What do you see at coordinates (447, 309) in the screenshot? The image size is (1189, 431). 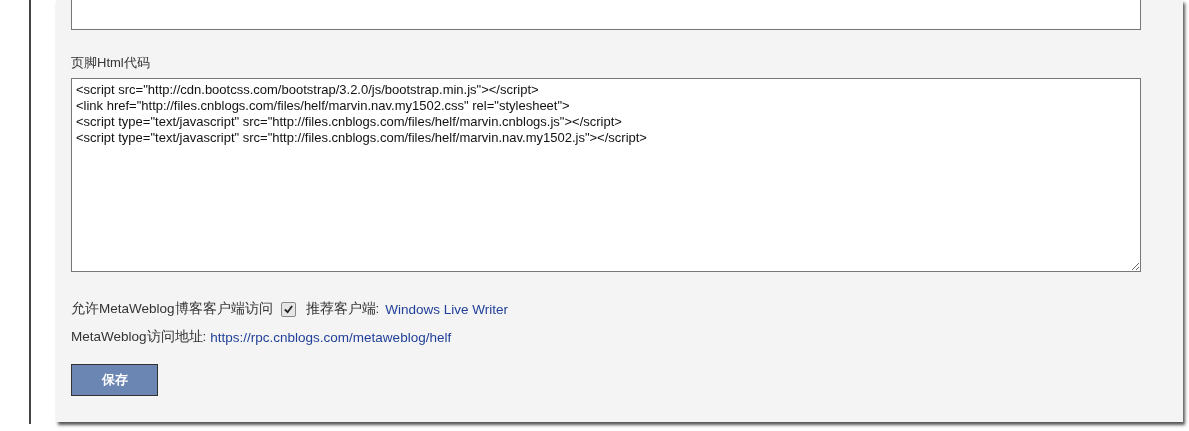 I see `client-link: Windows Live Writer` at bounding box center [447, 309].